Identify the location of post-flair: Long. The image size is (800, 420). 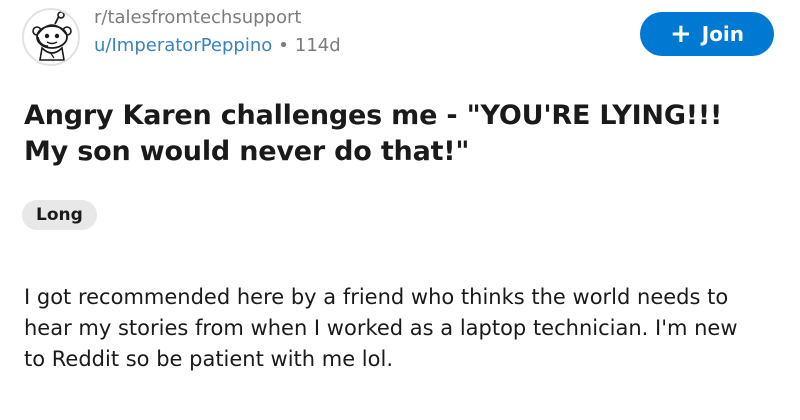
(59, 215).